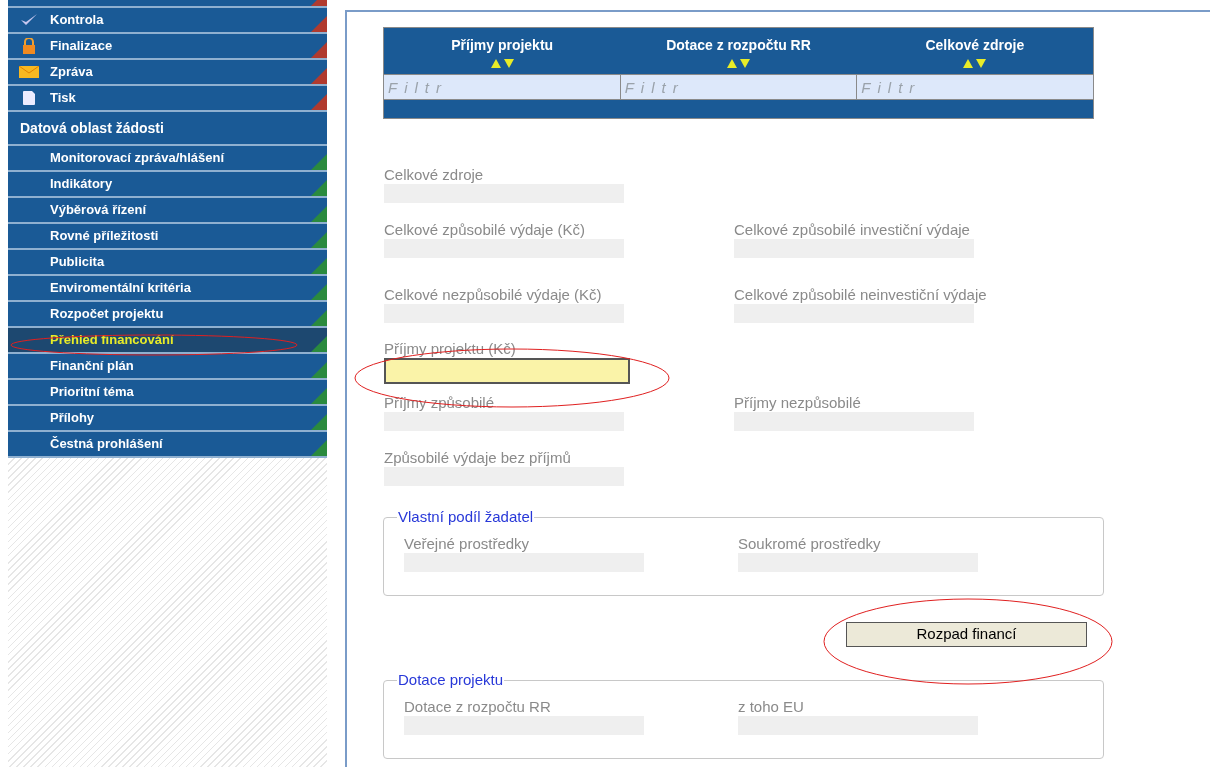  Describe the element at coordinates (167, 129) in the screenshot. I see `section-title: Datová oblast žádosti` at that location.